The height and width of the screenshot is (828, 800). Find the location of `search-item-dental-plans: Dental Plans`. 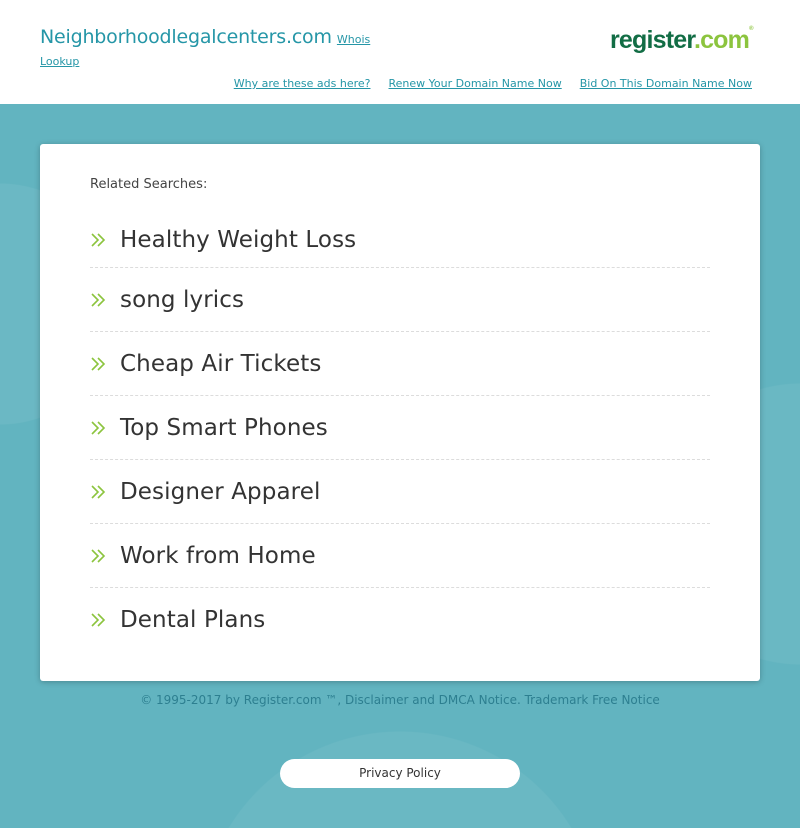

search-item-dental-plans: Dental Plans is located at coordinates (400, 620).